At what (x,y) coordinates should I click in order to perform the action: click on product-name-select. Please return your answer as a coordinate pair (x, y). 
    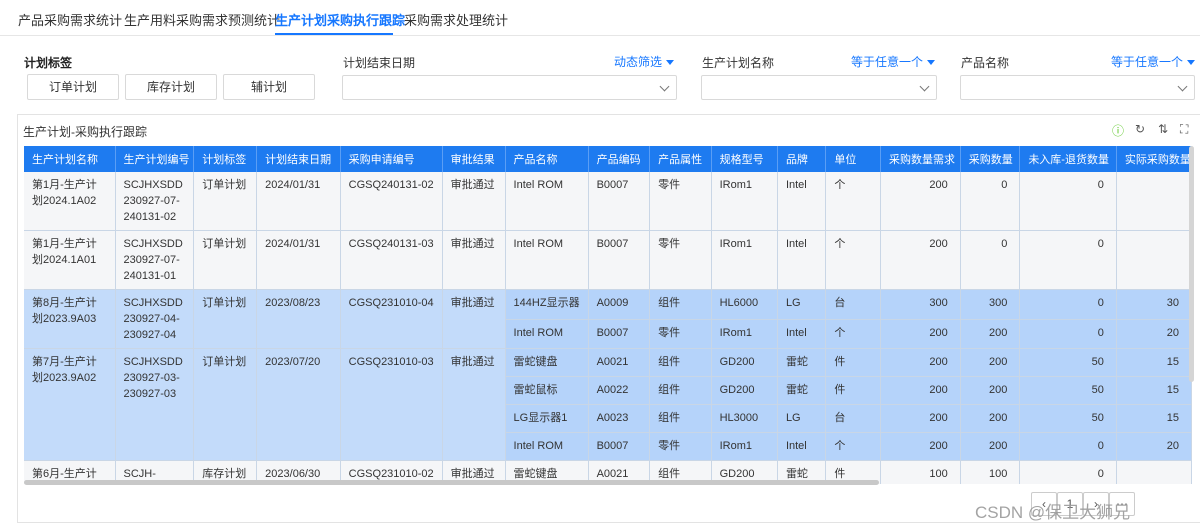
    Looking at the image, I should click on (1077, 87).